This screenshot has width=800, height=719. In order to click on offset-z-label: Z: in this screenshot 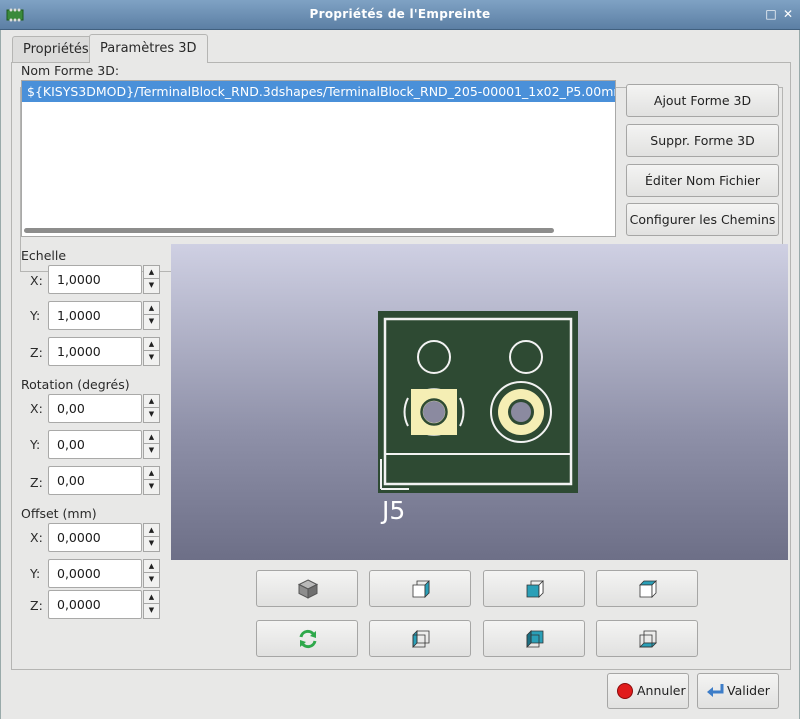, I will do `click(36, 605)`.